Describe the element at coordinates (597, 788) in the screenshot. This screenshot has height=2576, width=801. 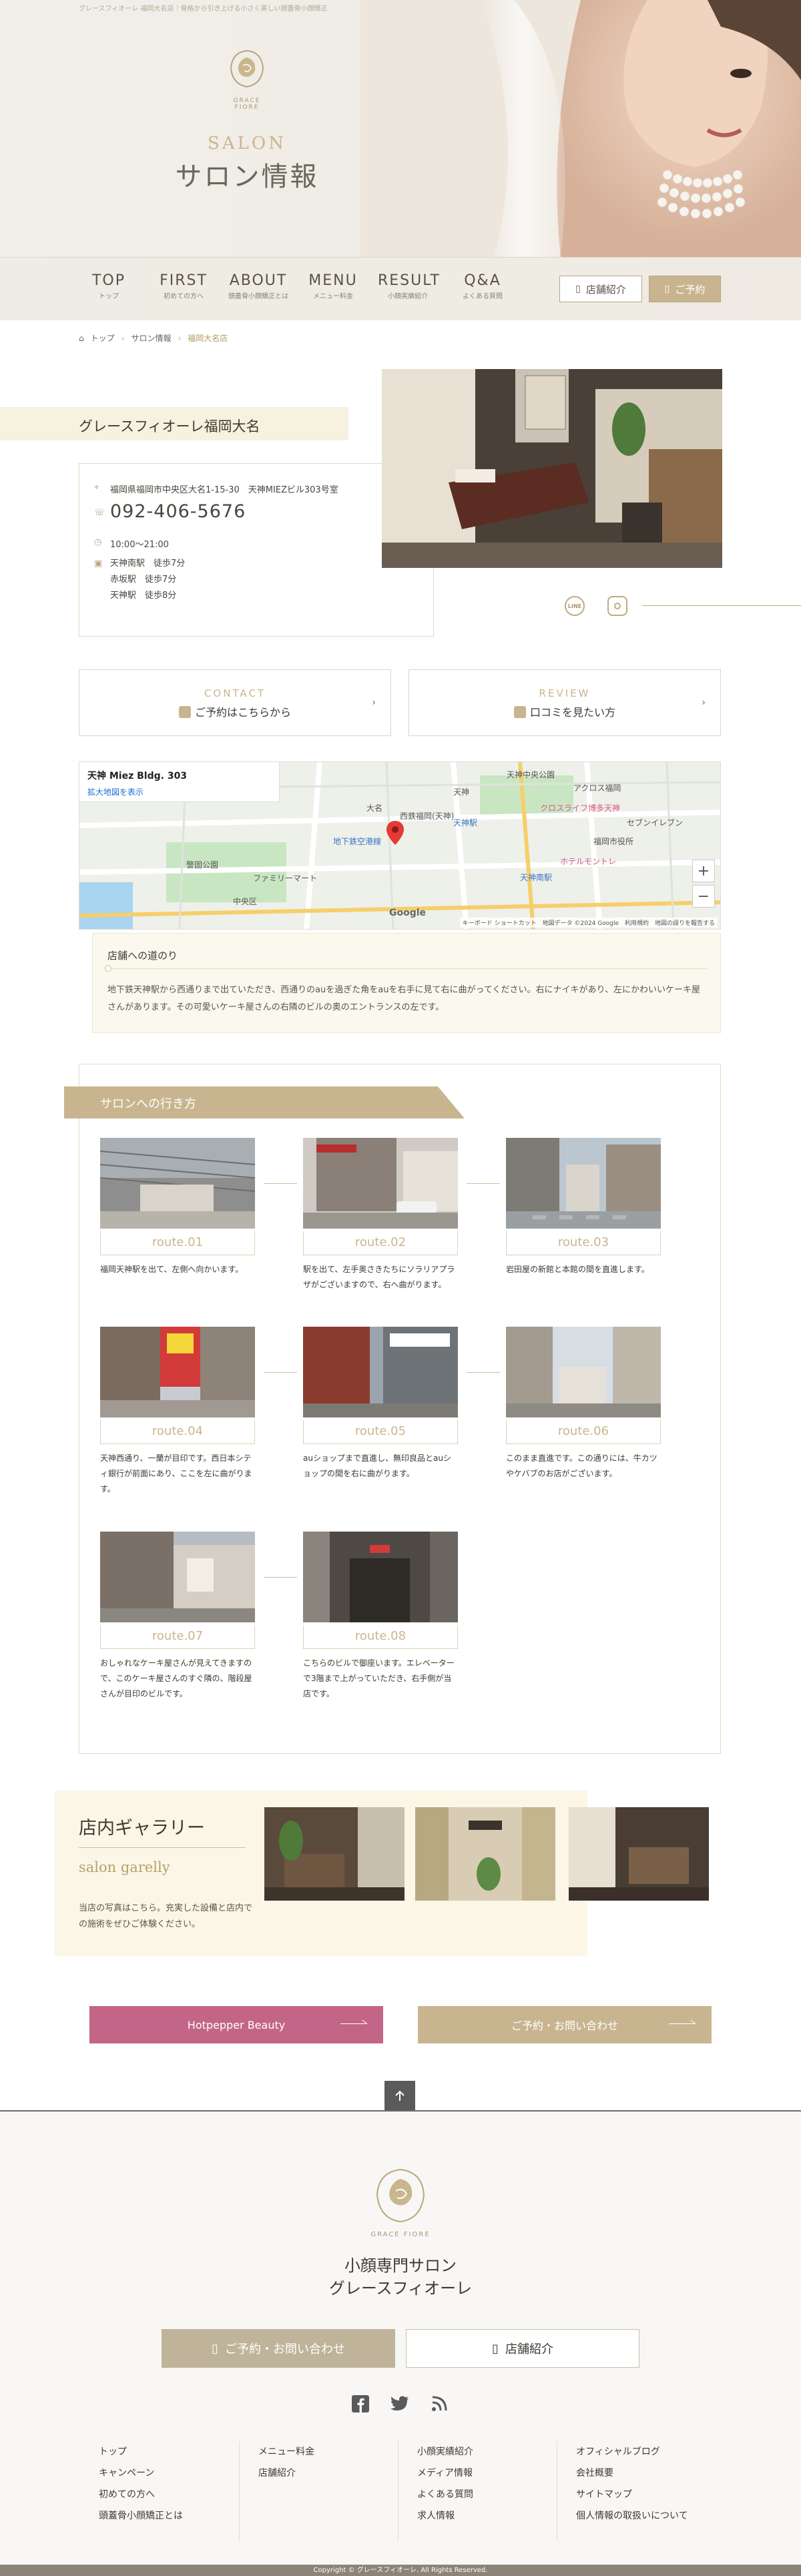
I see `map-label: アクロス福岡` at that location.